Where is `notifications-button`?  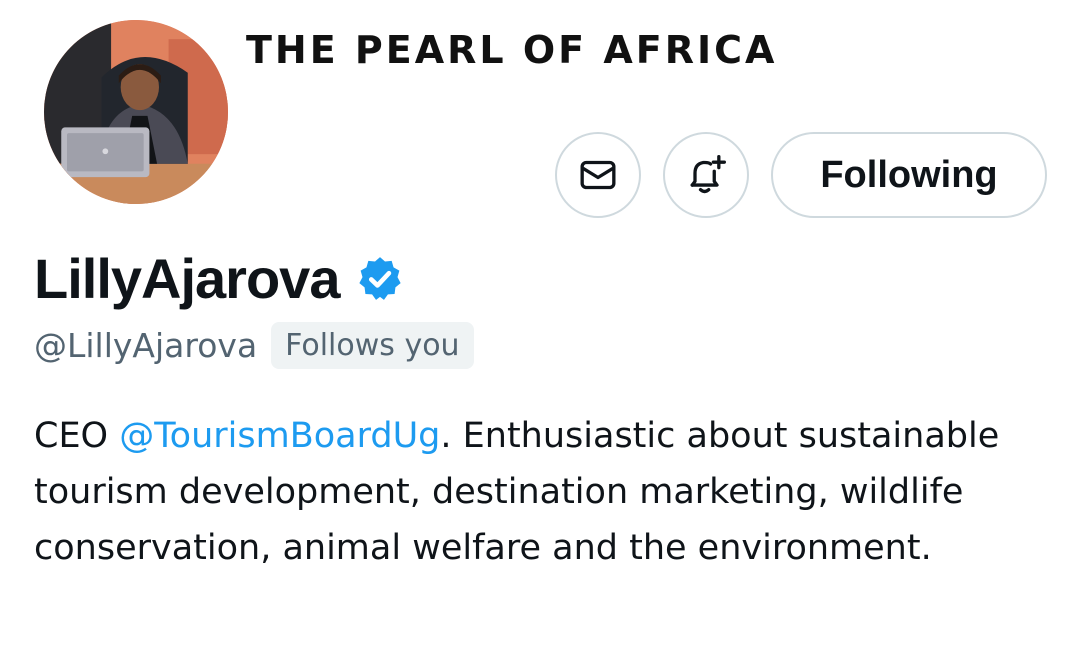 notifications-button is located at coordinates (706, 175).